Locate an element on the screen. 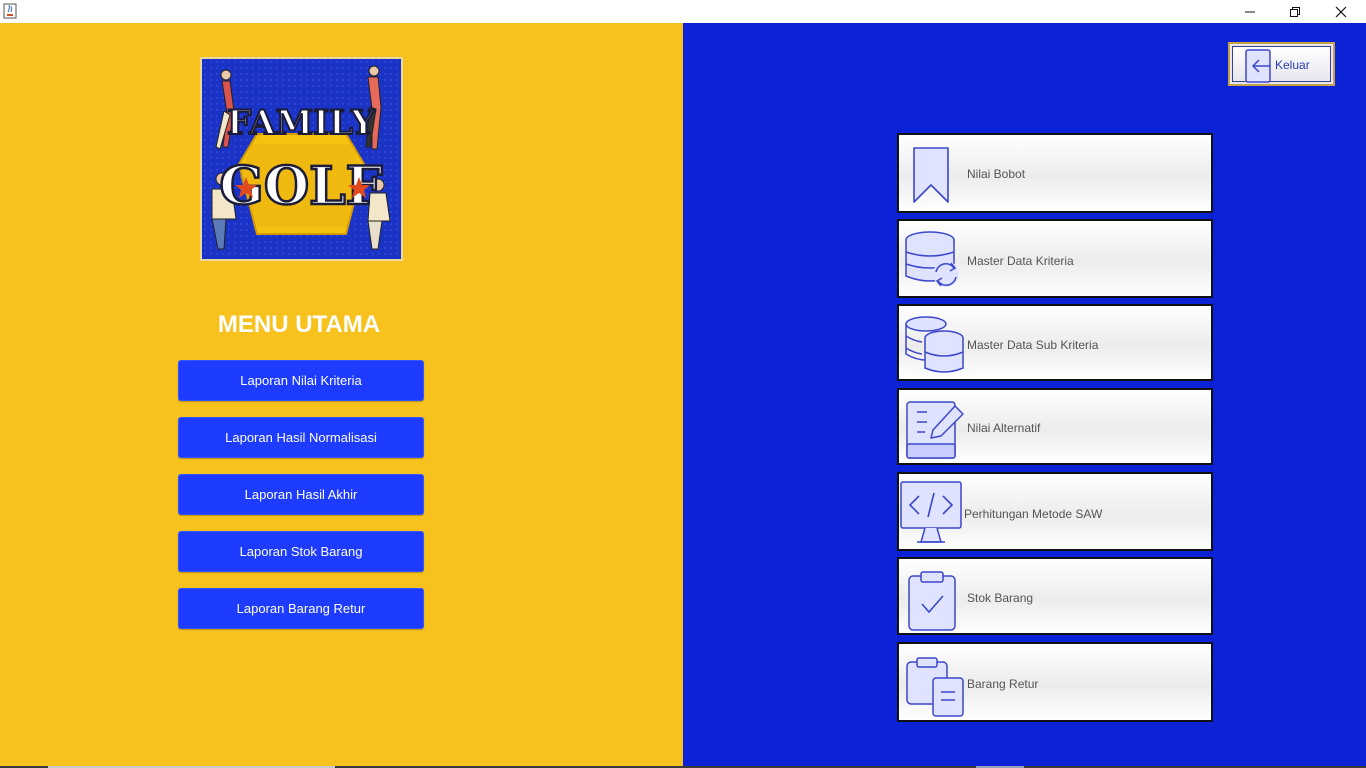 The image size is (1366, 768). minimize-button is located at coordinates (1250, 11).